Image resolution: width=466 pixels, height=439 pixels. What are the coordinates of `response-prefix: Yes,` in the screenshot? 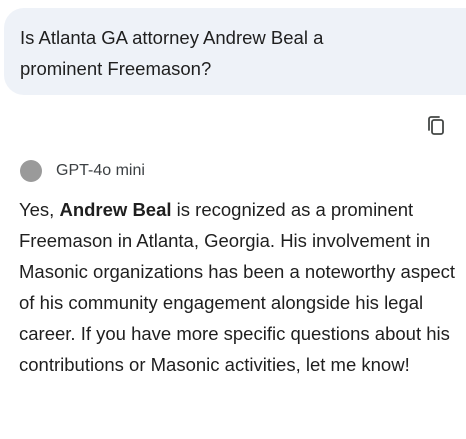 It's located at (39, 209).